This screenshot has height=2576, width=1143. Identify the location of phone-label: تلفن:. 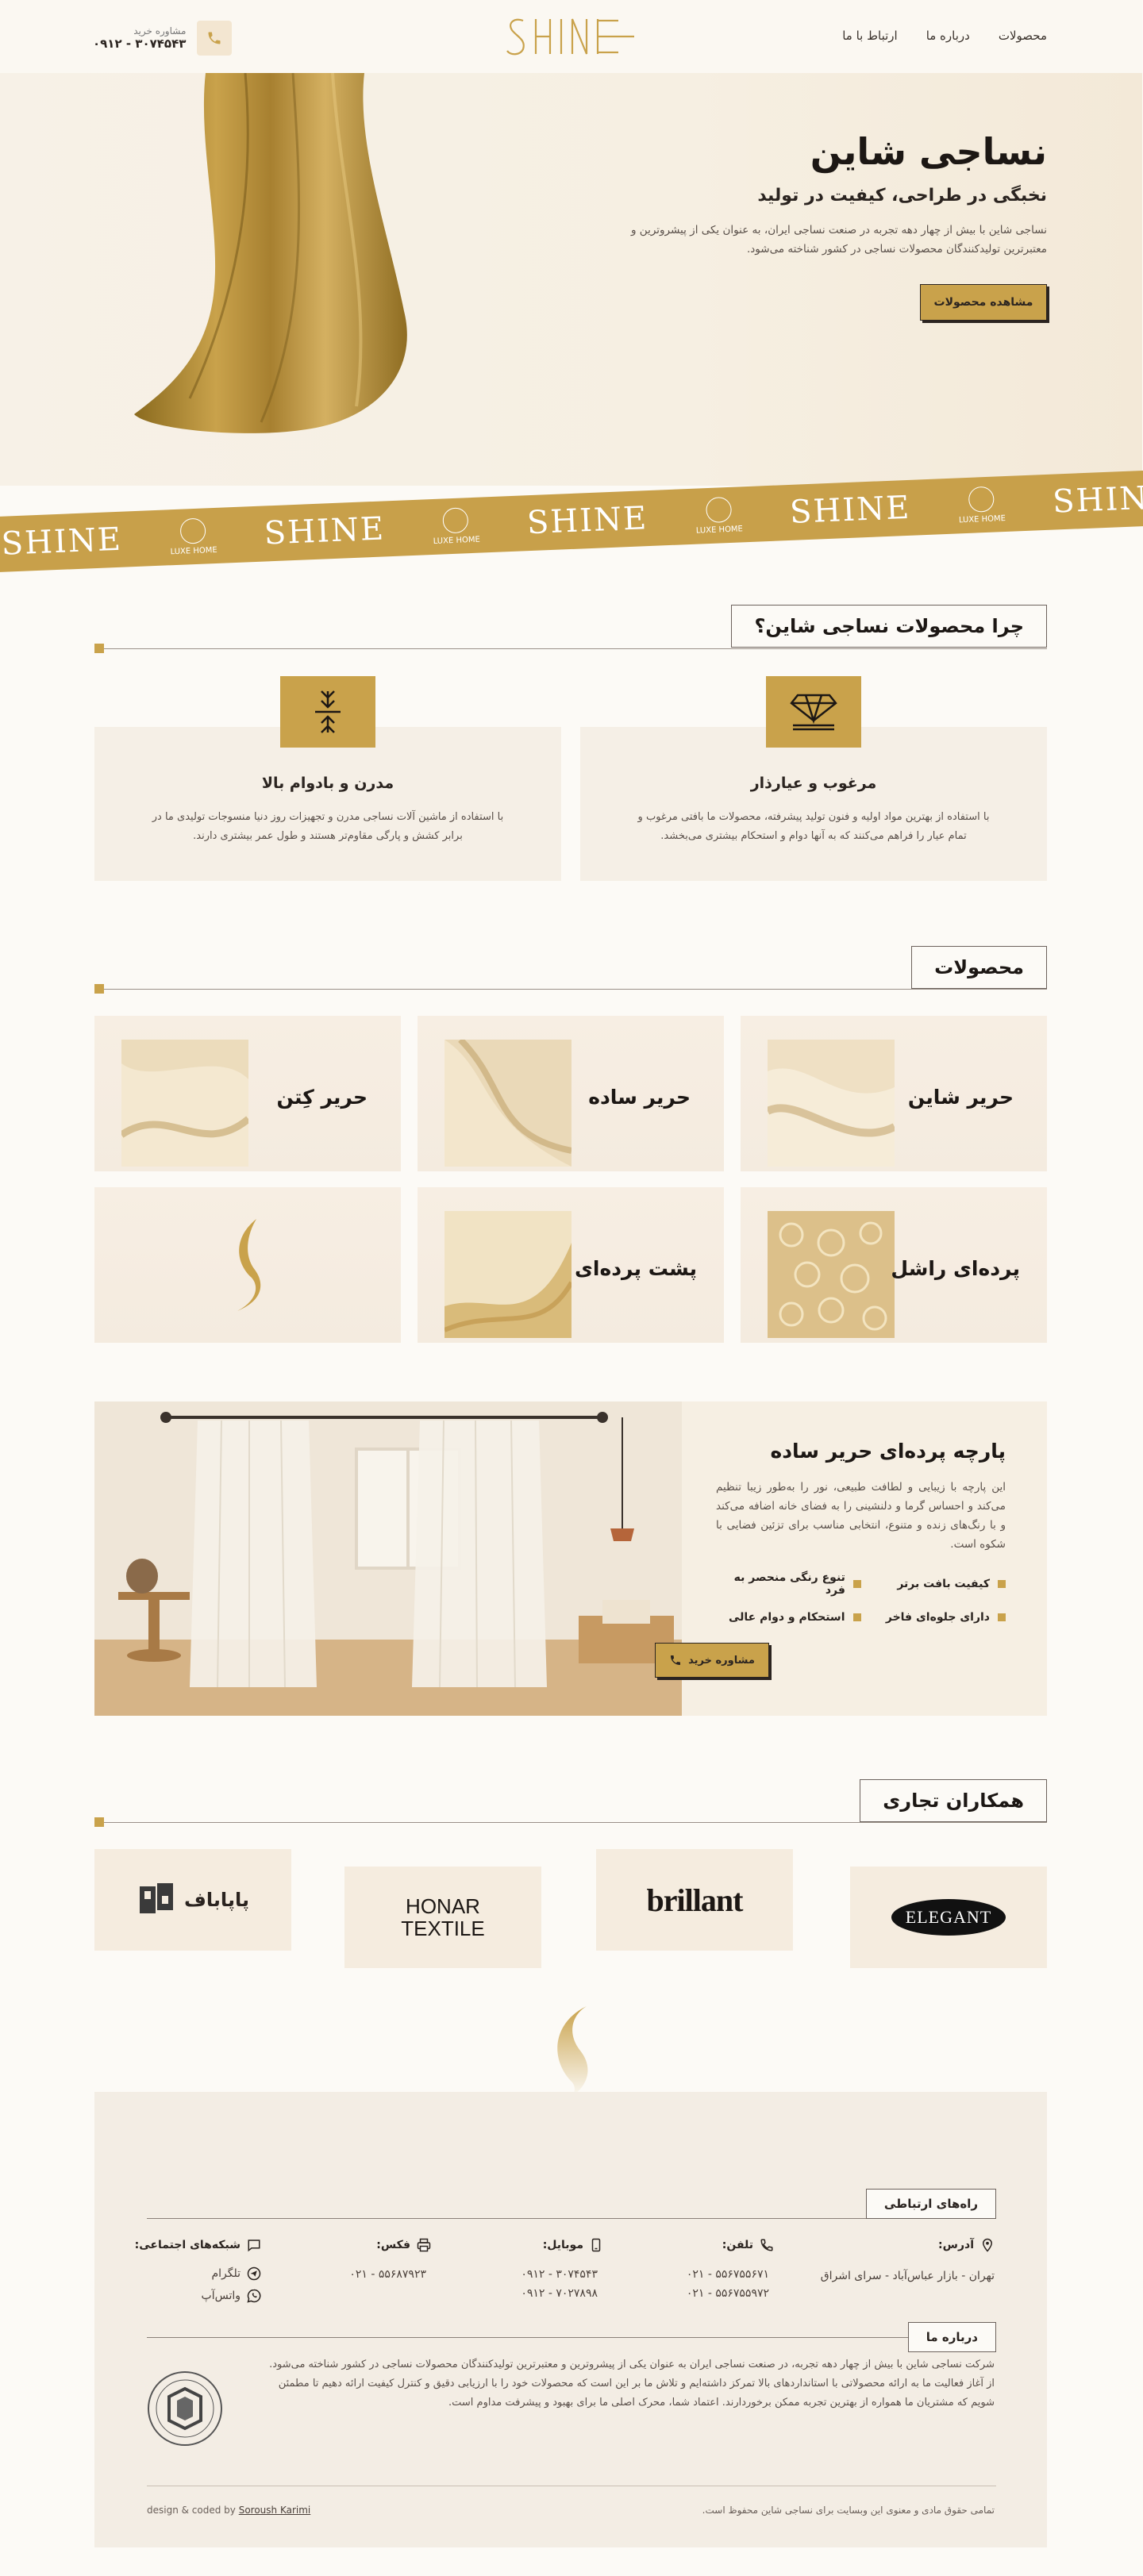
(749, 2245).